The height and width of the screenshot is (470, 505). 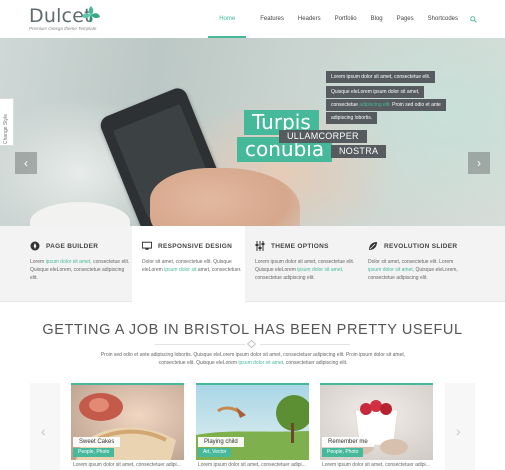 I want to click on portfolio-next-button: ›, so click(x=460, y=426).